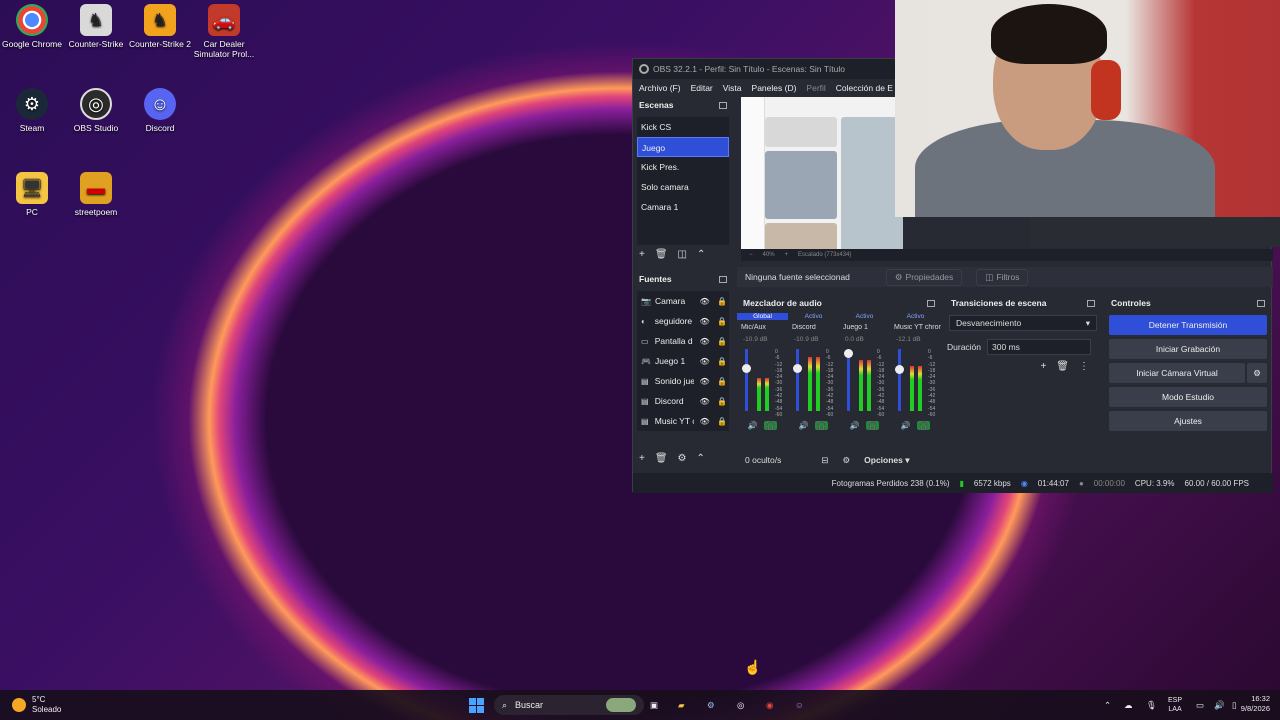 The image size is (1280, 720). What do you see at coordinates (1188, 349) in the screenshot?
I see `start-recording-button: Iniciar Grabación` at bounding box center [1188, 349].